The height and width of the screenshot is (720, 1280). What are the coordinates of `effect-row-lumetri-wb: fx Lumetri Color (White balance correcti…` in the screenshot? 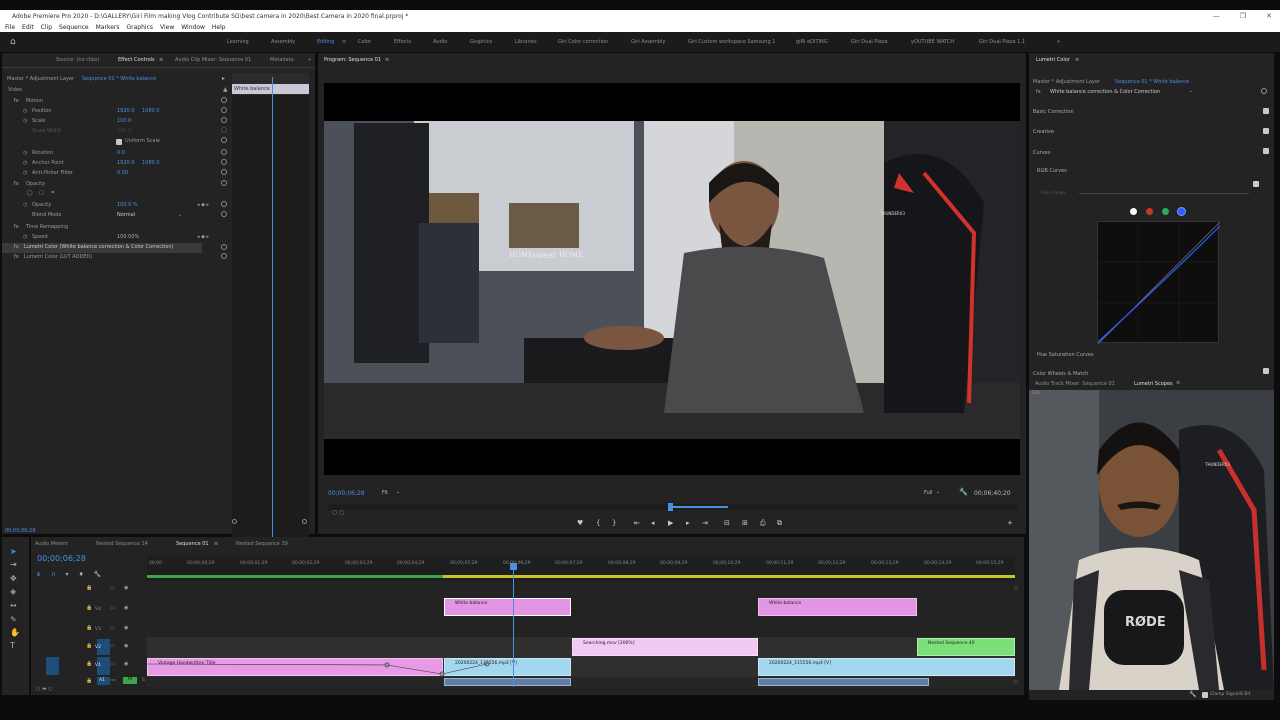 It's located at (102, 248).